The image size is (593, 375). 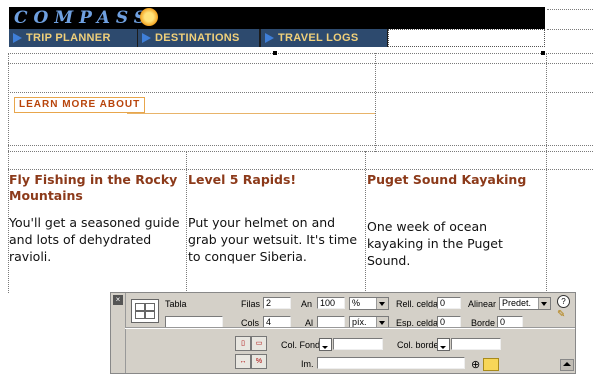 What do you see at coordinates (80, 105) in the screenshot?
I see `section-label: LEARN MORE ABOUT` at bounding box center [80, 105].